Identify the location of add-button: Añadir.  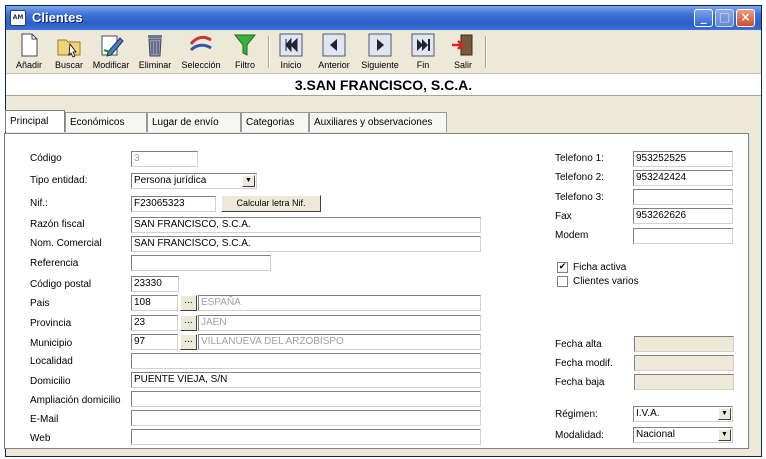
(29, 52).